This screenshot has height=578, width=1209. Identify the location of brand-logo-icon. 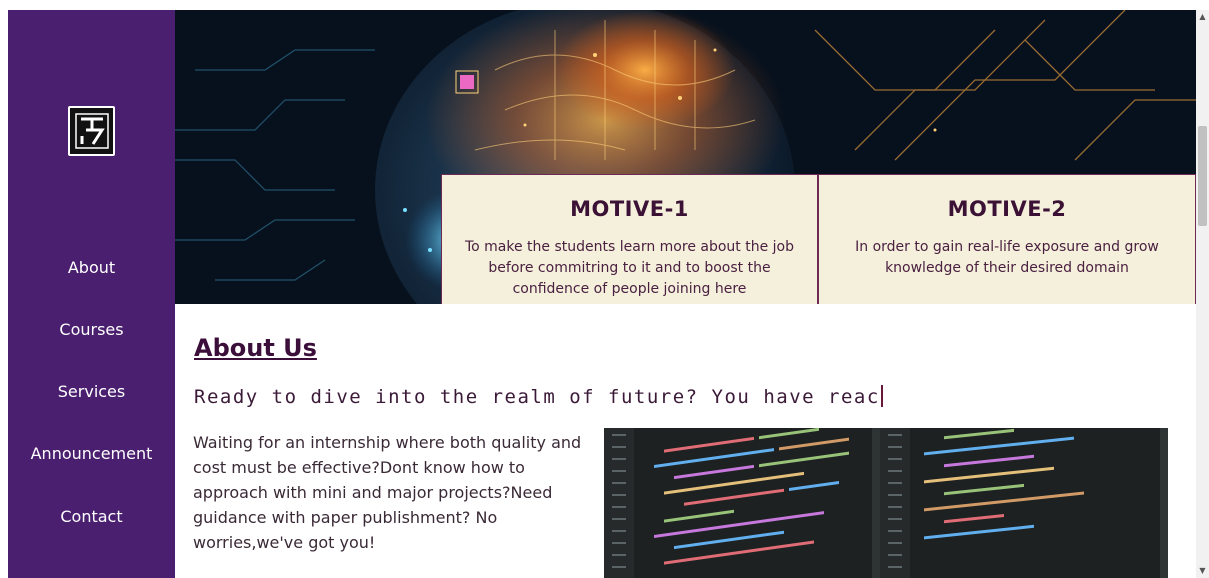
(91, 131).